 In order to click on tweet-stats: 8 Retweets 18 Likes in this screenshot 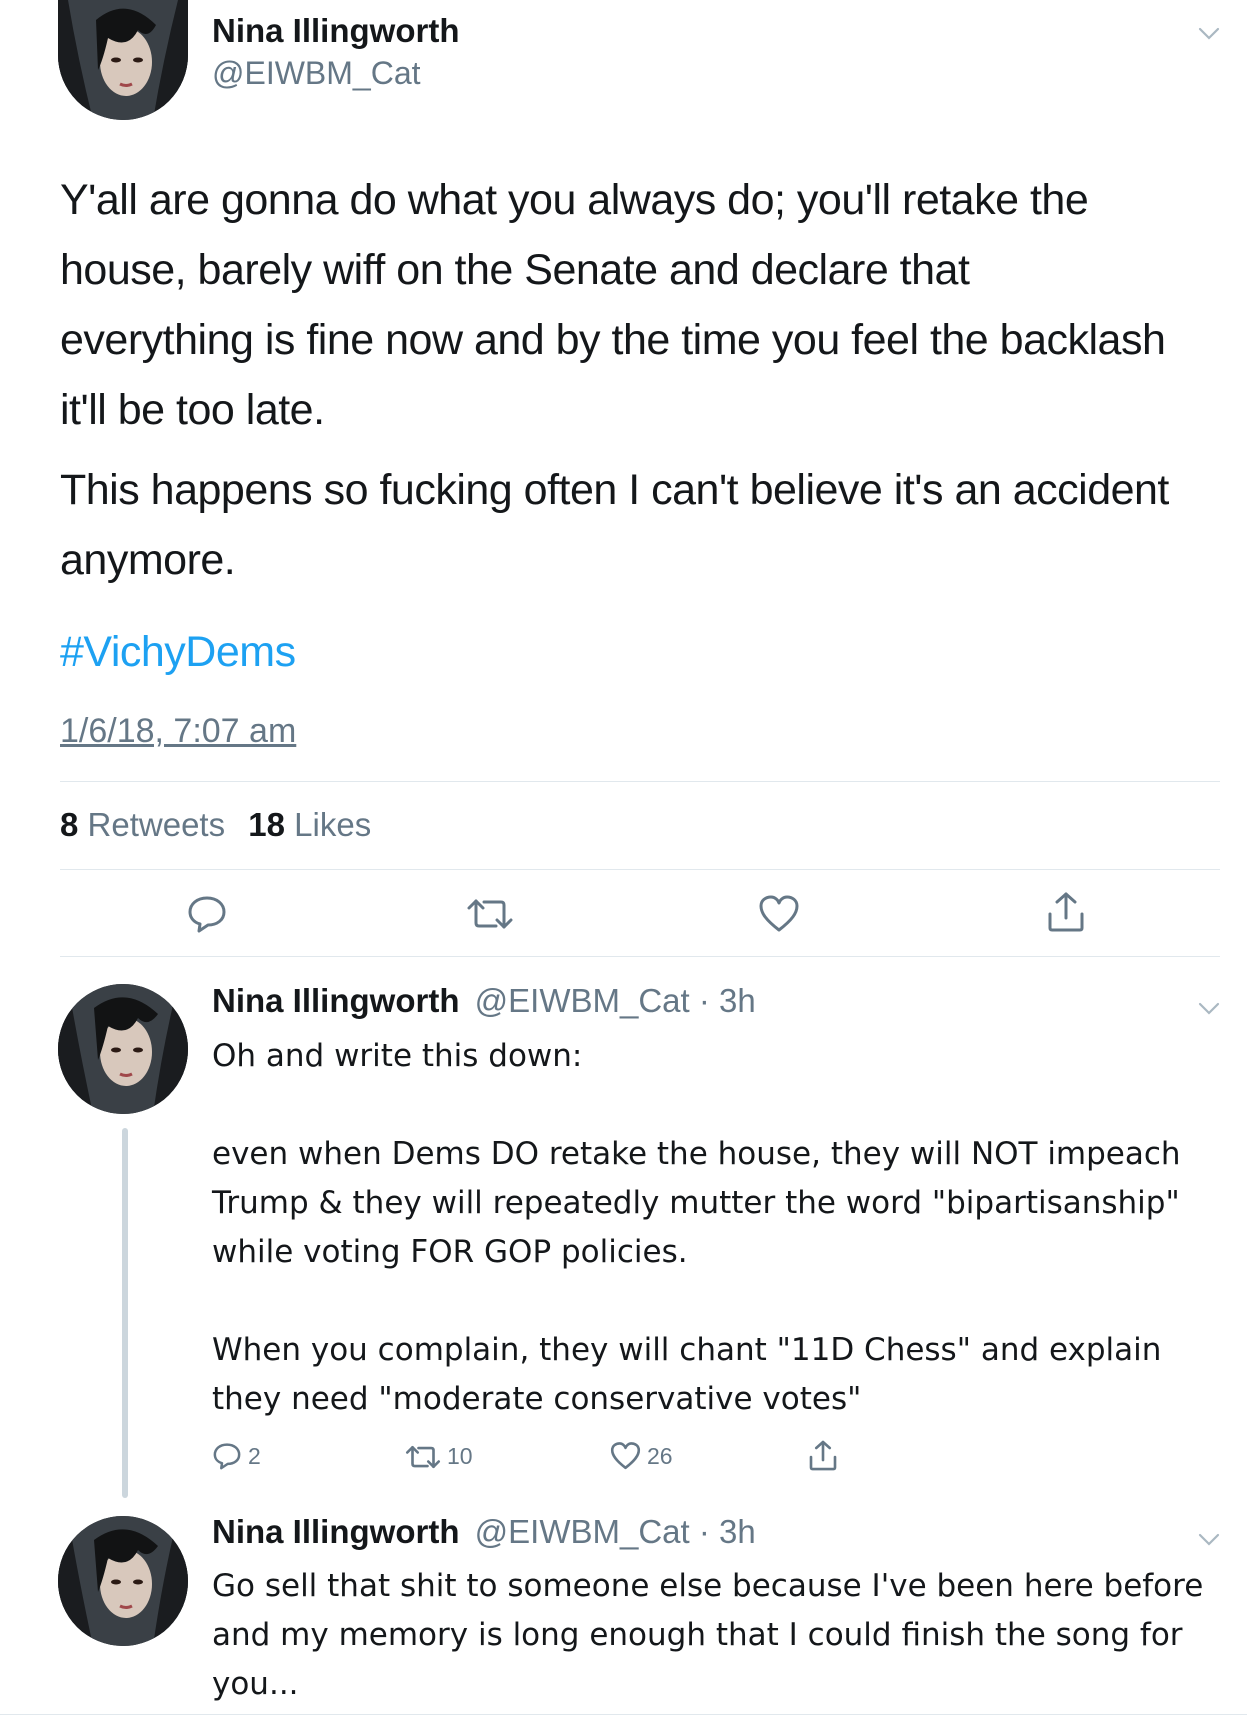, I will do `click(215, 825)`.